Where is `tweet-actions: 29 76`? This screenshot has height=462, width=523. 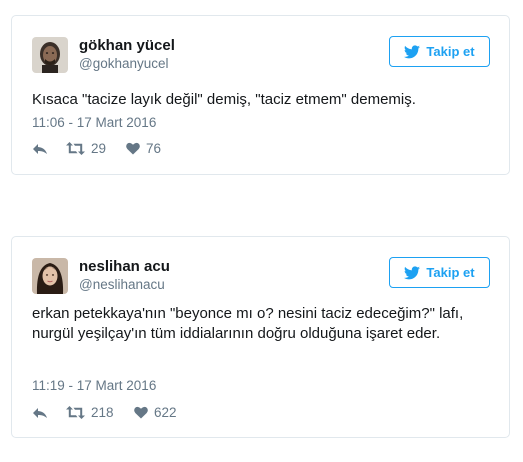
tweet-actions: 29 76 is located at coordinates (96, 148).